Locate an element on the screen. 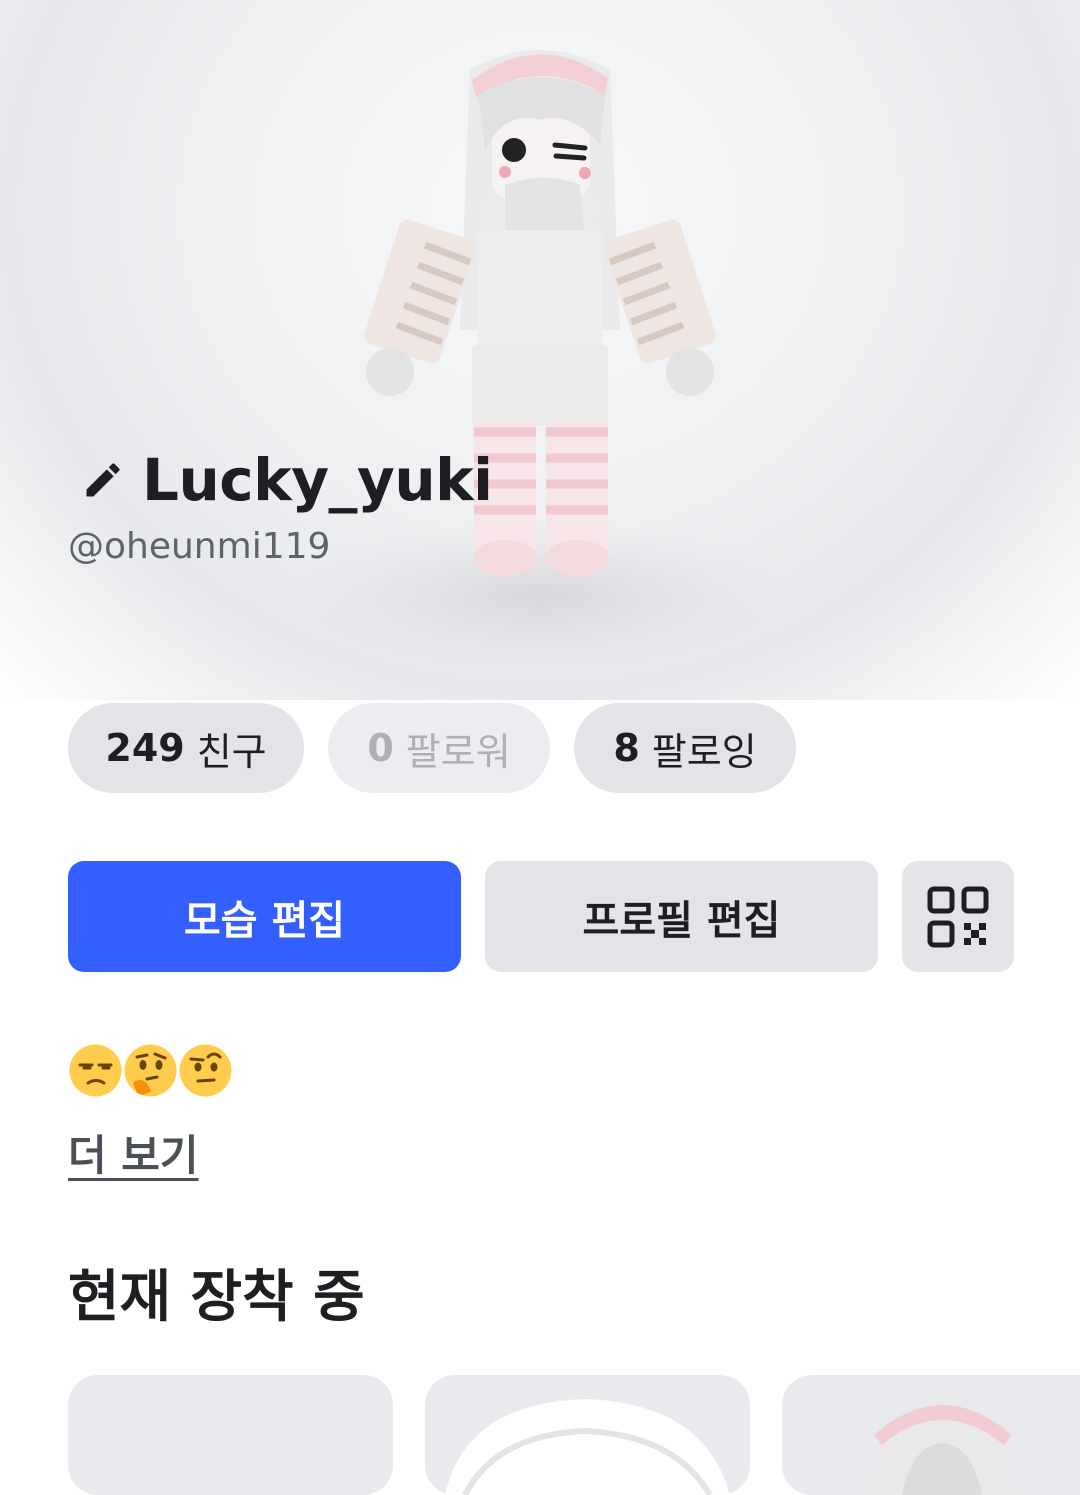 The width and height of the screenshot is (1080, 1495). friends-label: 친구 is located at coordinates (231, 751).